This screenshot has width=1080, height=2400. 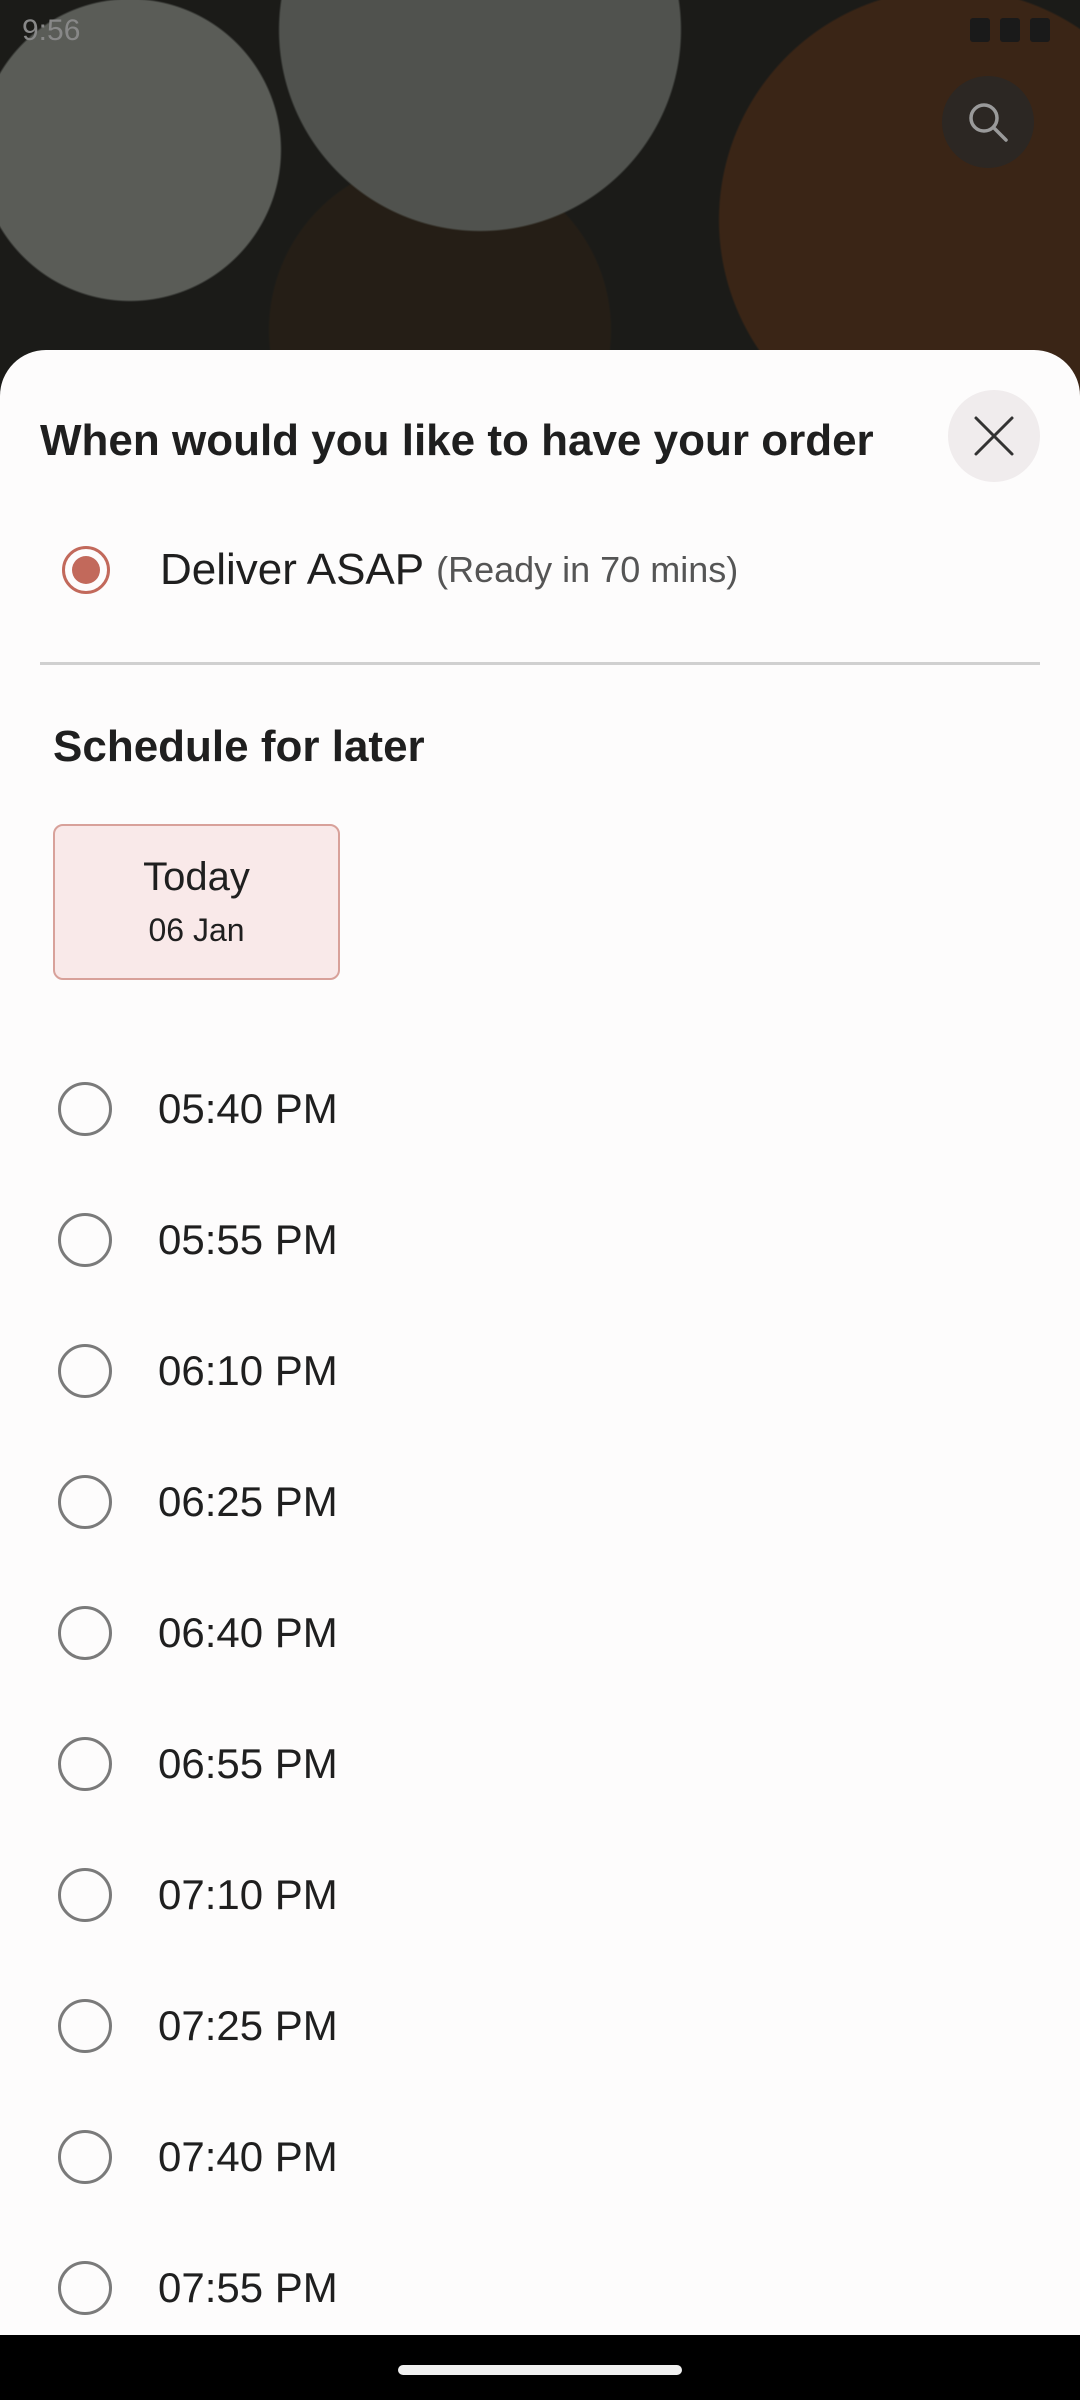 What do you see at coordinates (248, 1894) in the screenshot?
I see `time-slot-label: 07:10 PM` at bounding box center [248, 1894].